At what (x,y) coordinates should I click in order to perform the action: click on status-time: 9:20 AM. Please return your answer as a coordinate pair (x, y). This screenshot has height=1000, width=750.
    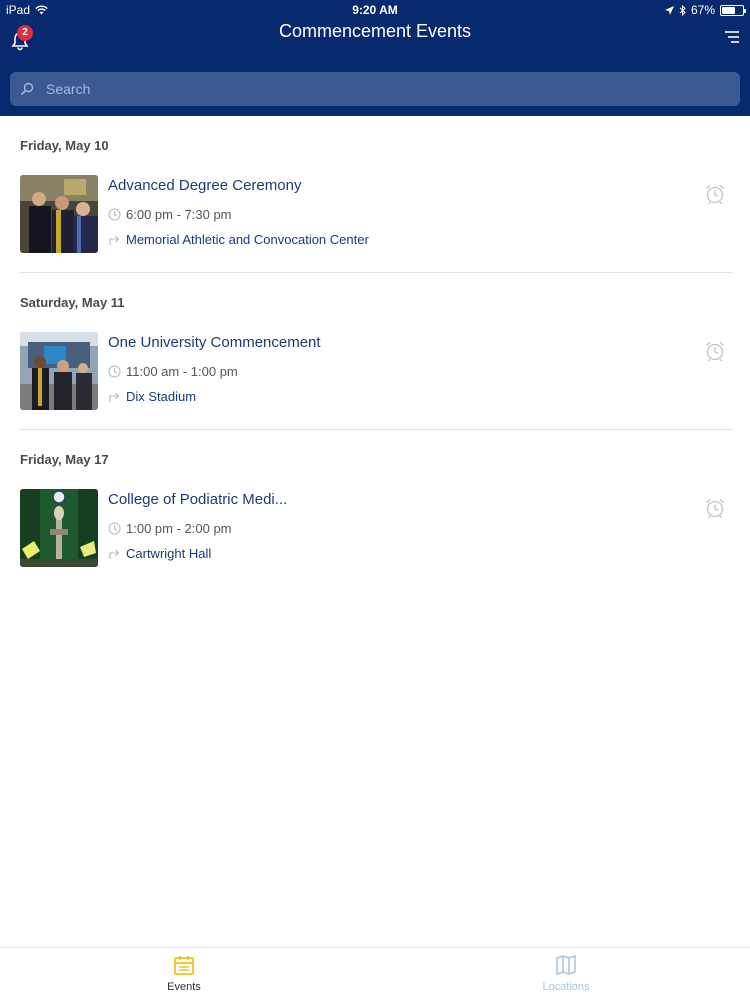
    Looking at the image, I should click on (375, 10).